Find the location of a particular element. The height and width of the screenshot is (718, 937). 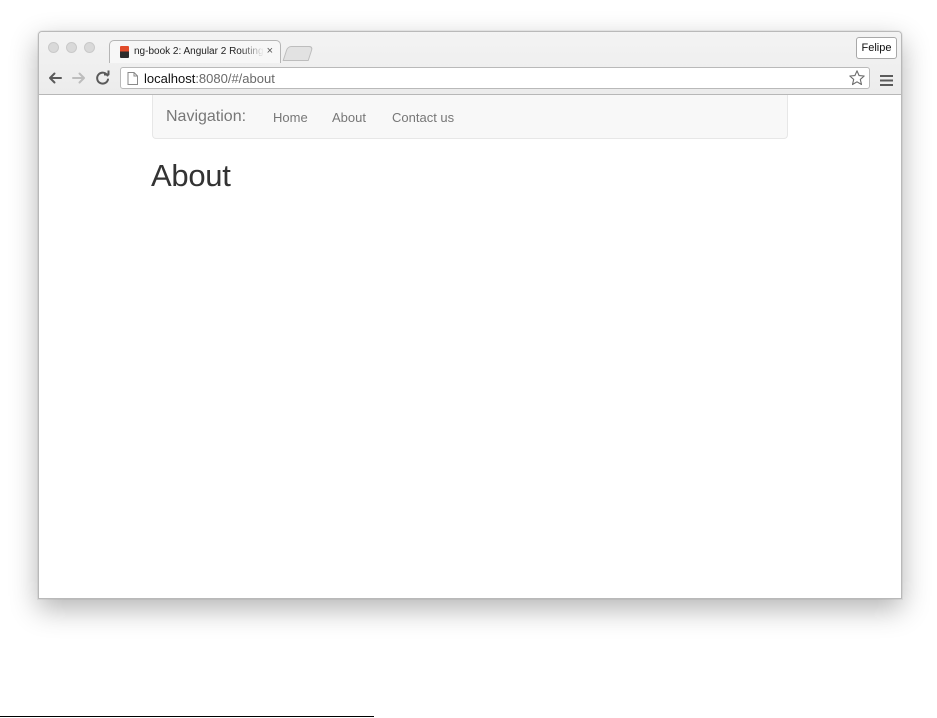

zoom-window-button is located at coordinates (89, 47).